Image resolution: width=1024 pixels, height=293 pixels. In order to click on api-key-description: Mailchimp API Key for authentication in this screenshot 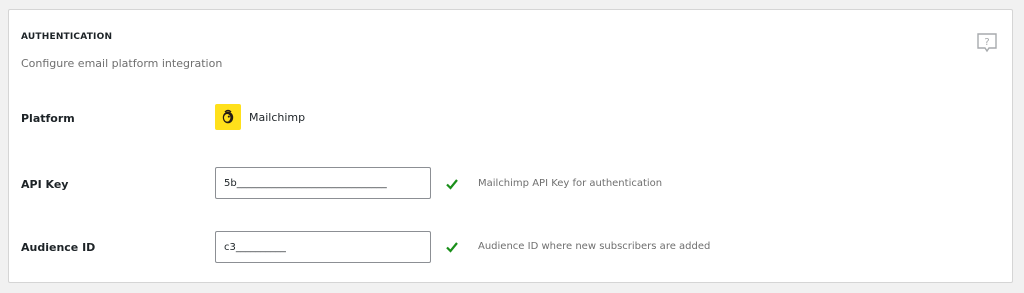, I will do `click(570, 183)`.